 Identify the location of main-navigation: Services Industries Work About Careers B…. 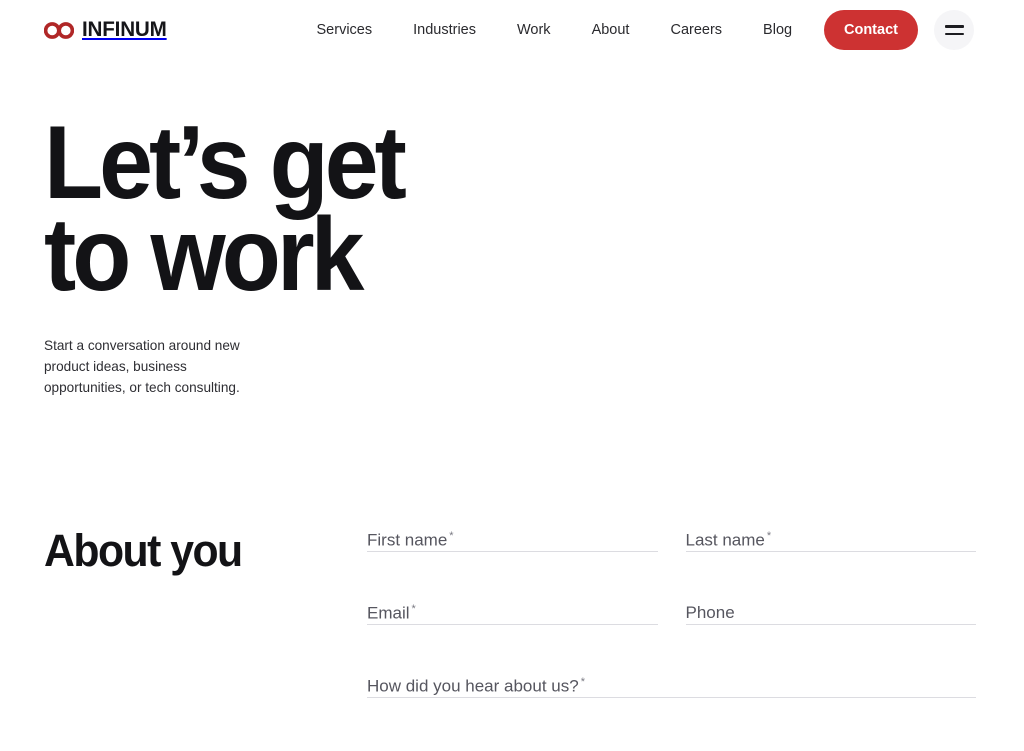
(554, 30).